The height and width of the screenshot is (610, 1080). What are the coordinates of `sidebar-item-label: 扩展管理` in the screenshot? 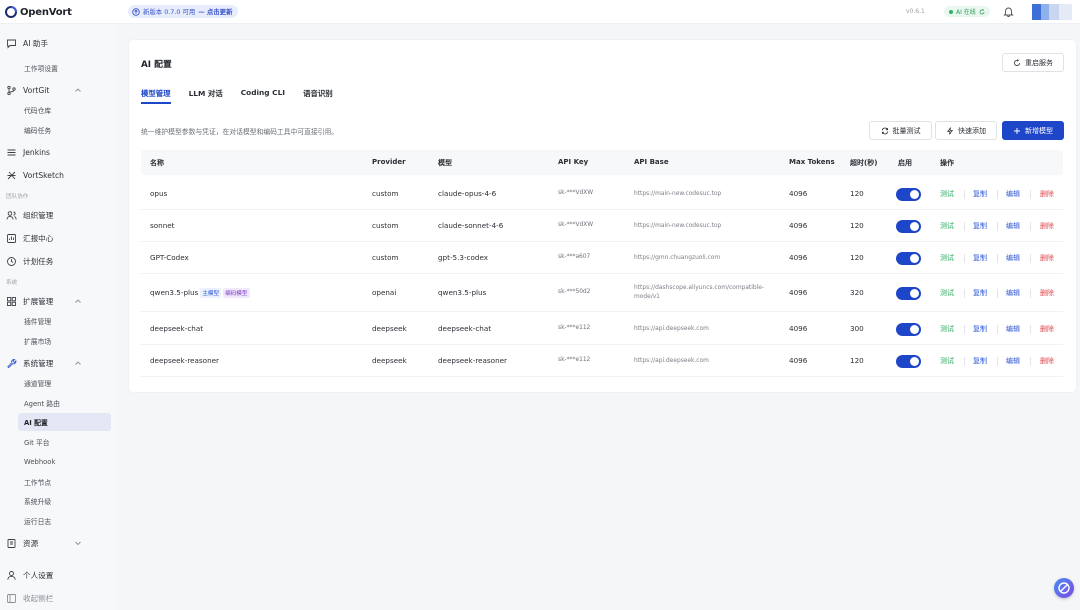 It's located at (38, 301).